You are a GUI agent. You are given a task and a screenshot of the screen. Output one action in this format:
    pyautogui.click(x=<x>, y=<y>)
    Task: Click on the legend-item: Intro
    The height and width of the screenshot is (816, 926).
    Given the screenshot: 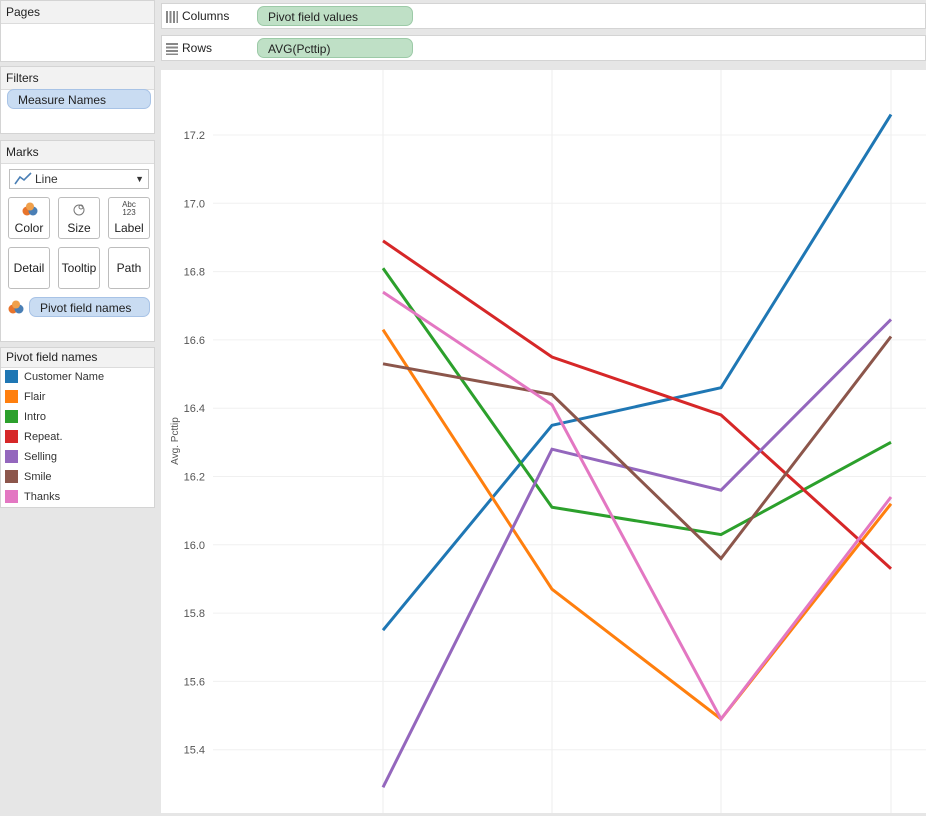 What is the action you would take?
    pyautogui.click(x=25, y=417)
    